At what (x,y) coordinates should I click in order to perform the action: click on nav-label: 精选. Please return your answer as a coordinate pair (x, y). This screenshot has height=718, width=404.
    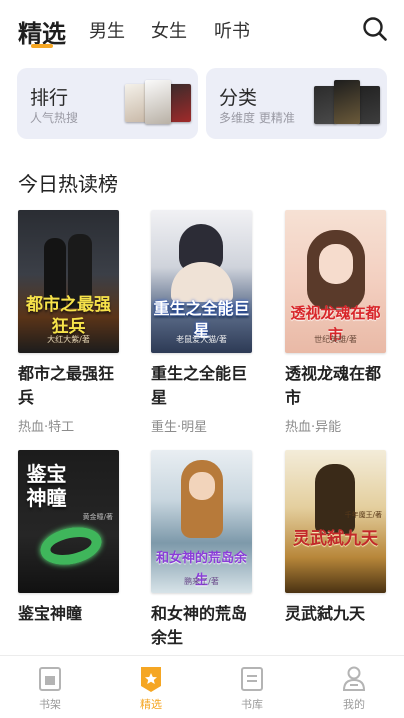
    Looking at the image, I should click on (151, 704).